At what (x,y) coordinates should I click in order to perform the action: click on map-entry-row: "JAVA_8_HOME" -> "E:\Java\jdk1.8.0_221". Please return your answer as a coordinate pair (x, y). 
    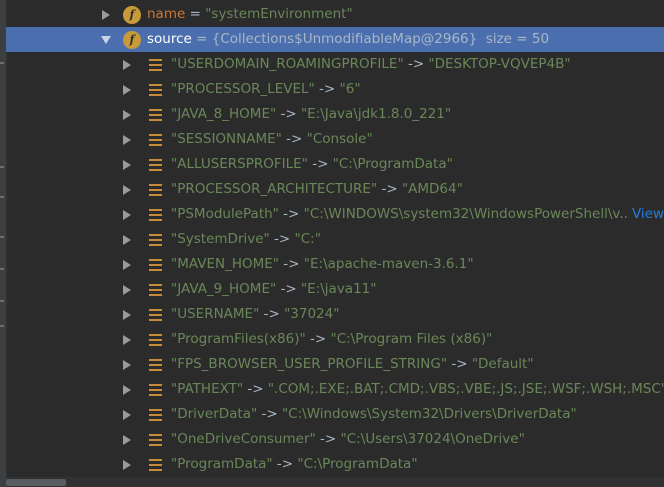
    Looking at the image, I should click on (335, 114).